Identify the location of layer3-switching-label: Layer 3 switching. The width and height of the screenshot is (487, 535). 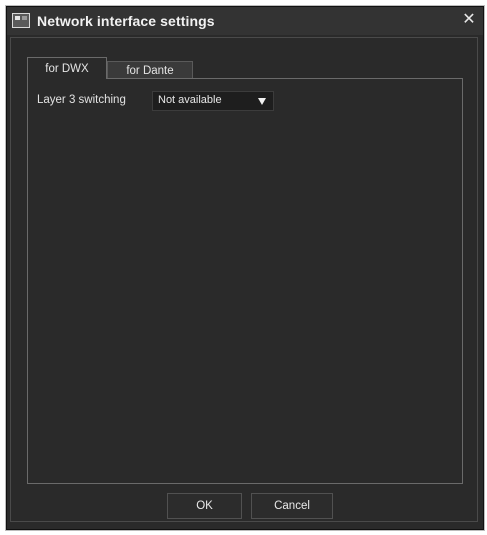
(81, 100).